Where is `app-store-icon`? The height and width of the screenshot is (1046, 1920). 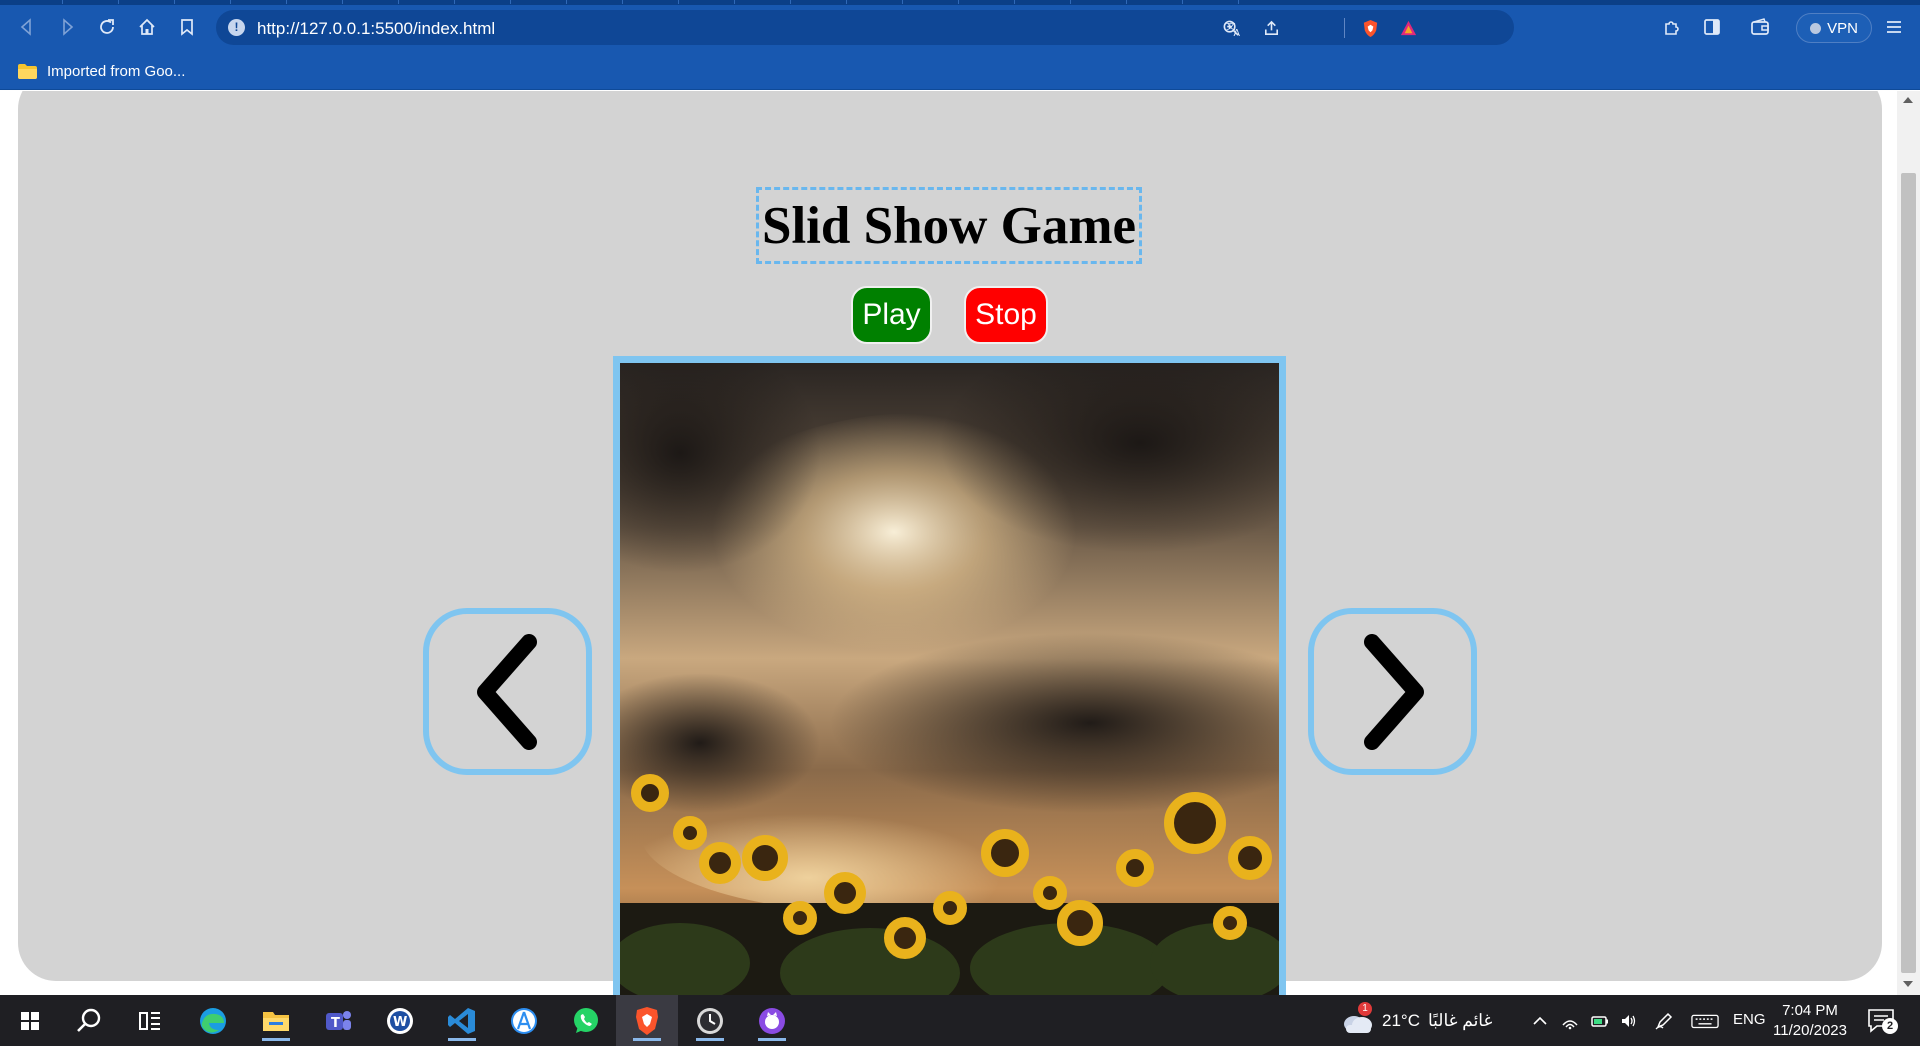
app-store-icon is located at coordinates (524, 1021).